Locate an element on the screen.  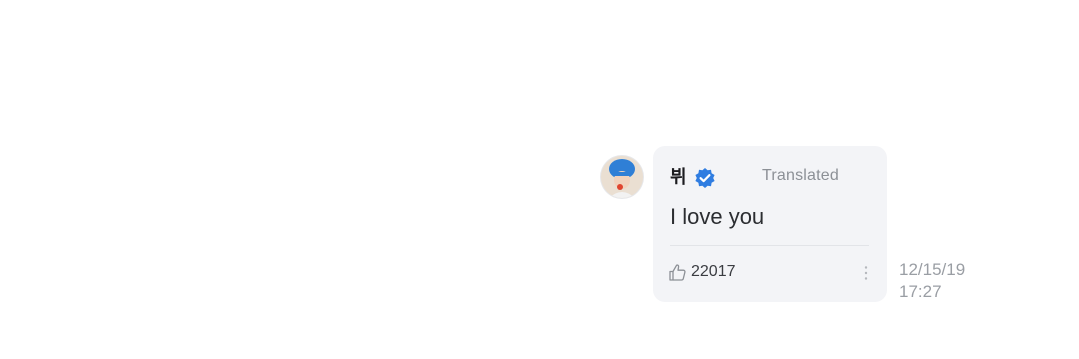
verified-badge-icon is located at coordinates (705, 178).